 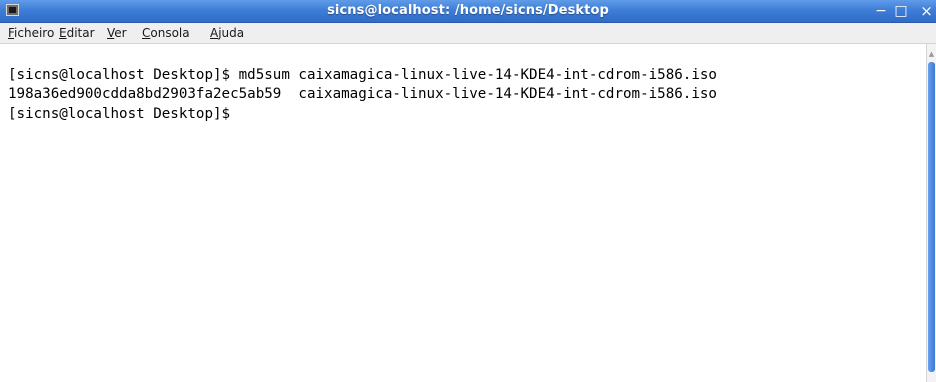 I want to click on scrollbar-thumb, so click(x=931, y=217).